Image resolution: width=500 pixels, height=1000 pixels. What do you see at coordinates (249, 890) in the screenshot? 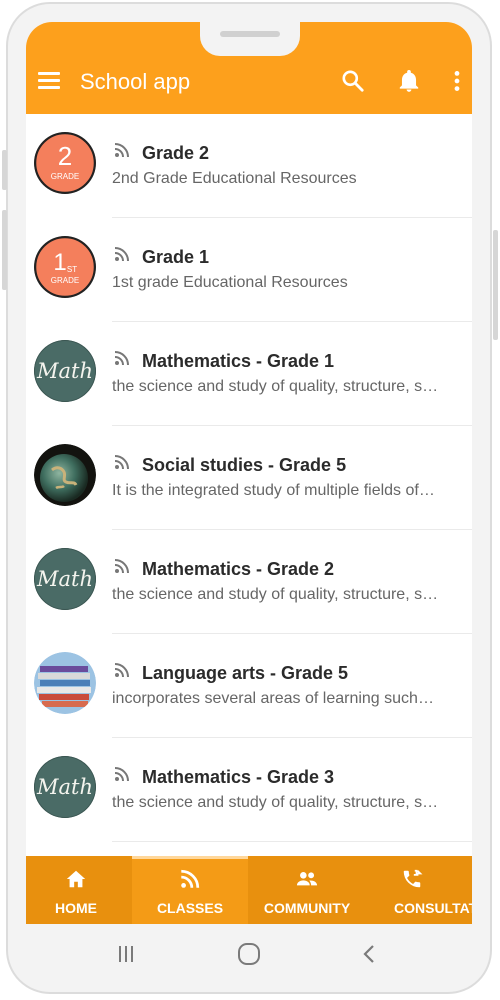
I see `bottom-navigation: HOME CLASSES COMMUNITY CONSULTA` at bounding box center [249, 890].